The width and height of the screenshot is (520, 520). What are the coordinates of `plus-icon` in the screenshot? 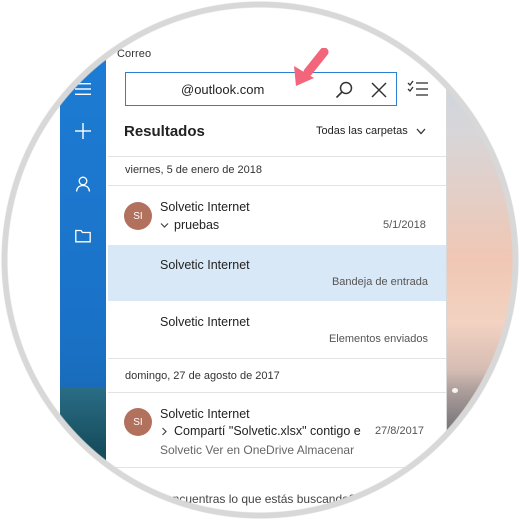 It's located at (83, 131).